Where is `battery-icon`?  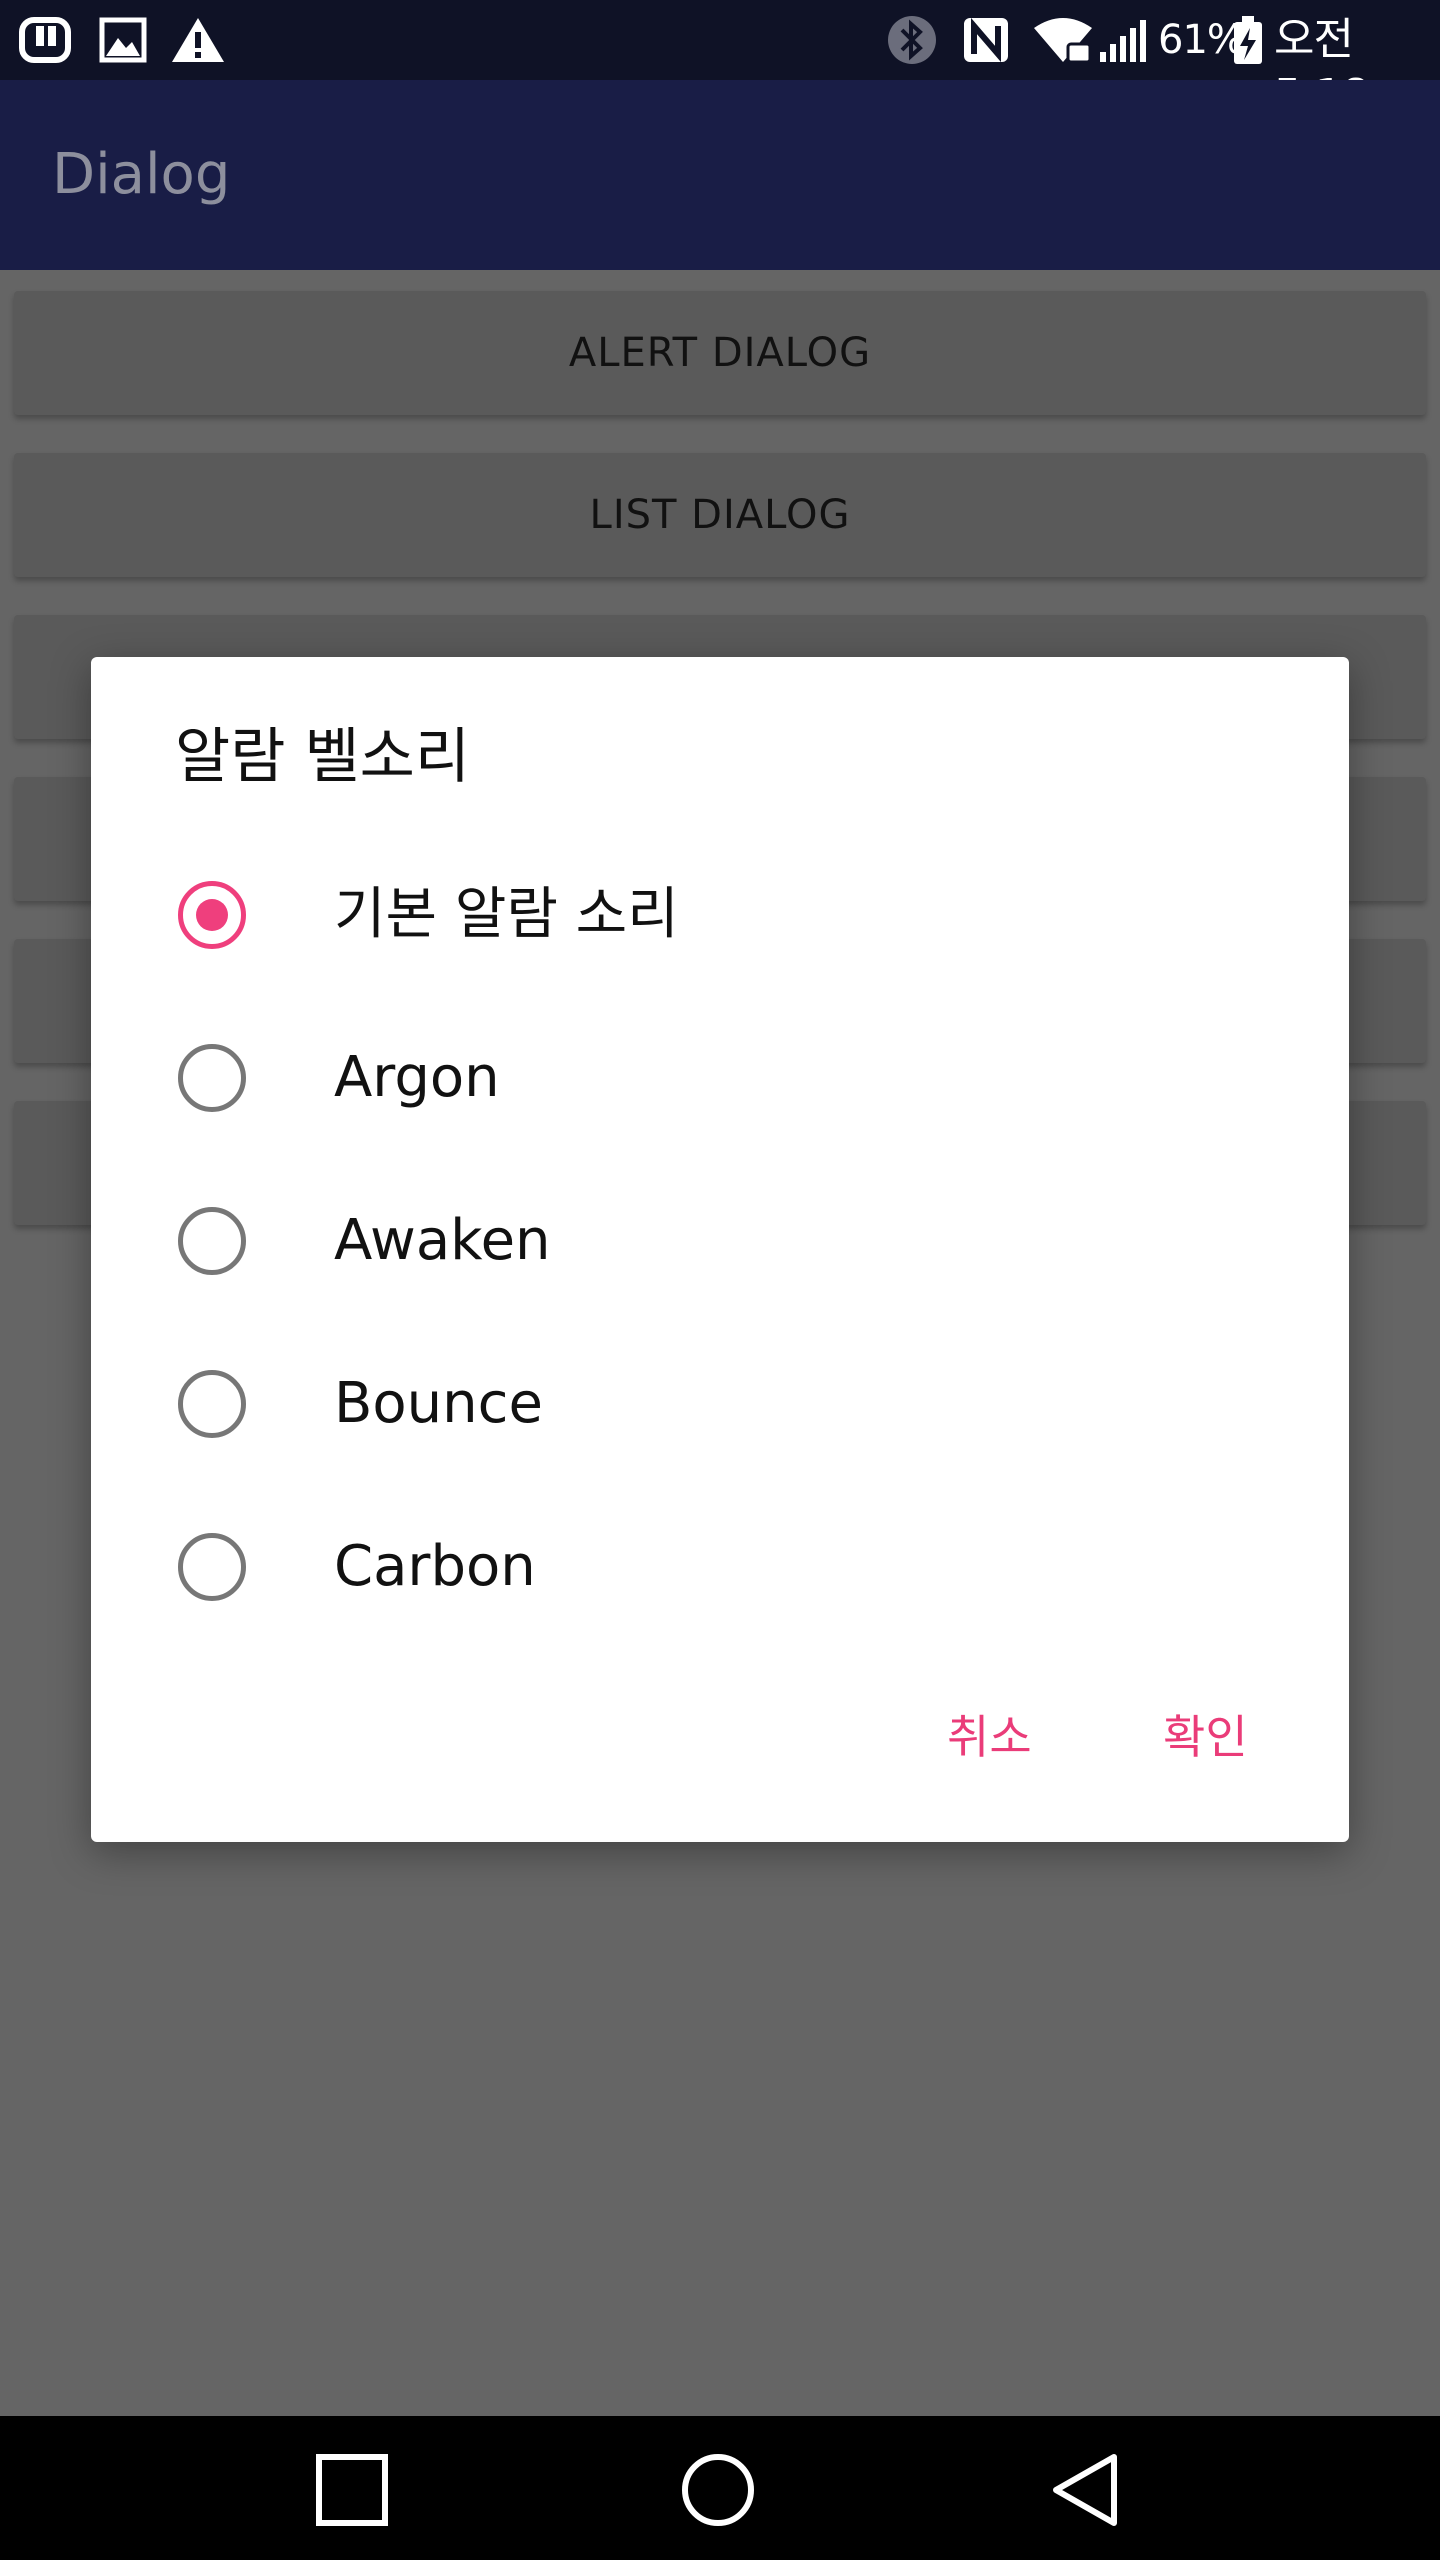 battery-icon is located at coordinates (1248, 40).